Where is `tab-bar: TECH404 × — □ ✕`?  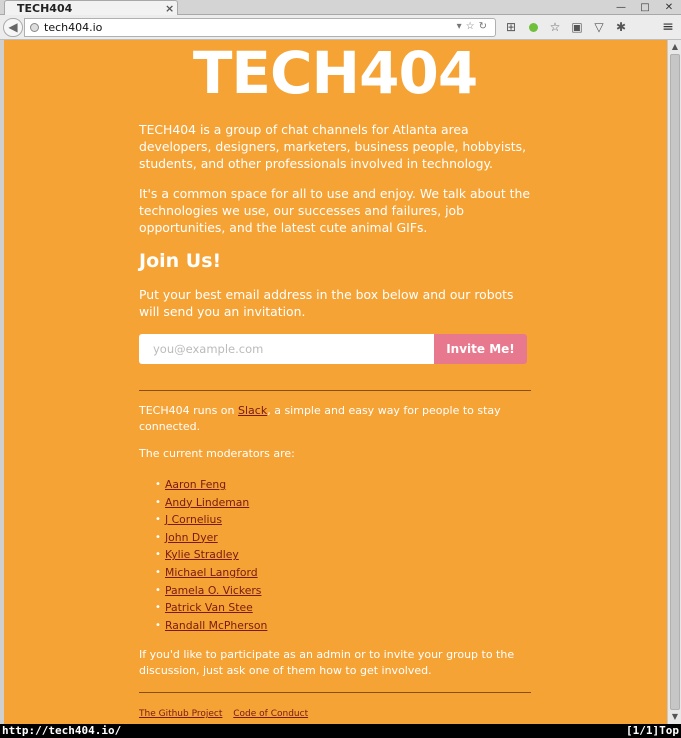
tab-bar: TECH404 × — □ ✕ is located at coordinates (340, 7).